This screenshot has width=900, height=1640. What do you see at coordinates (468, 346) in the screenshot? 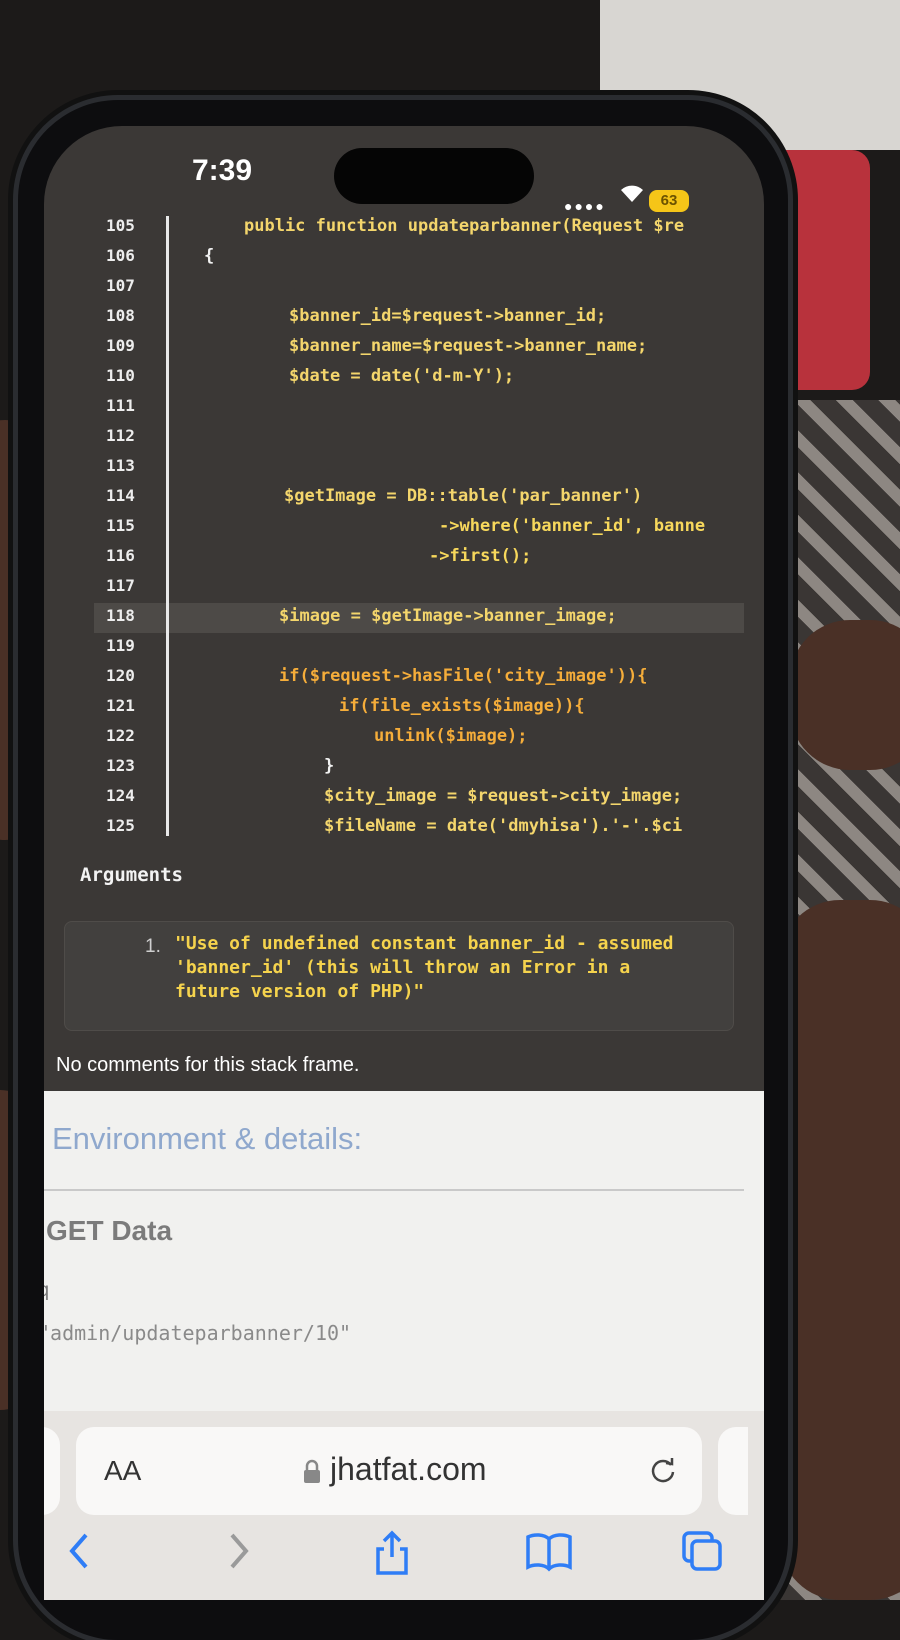
I see `code-line: $banner_name=$request->banner_name;` at bounding box center [468, 346].